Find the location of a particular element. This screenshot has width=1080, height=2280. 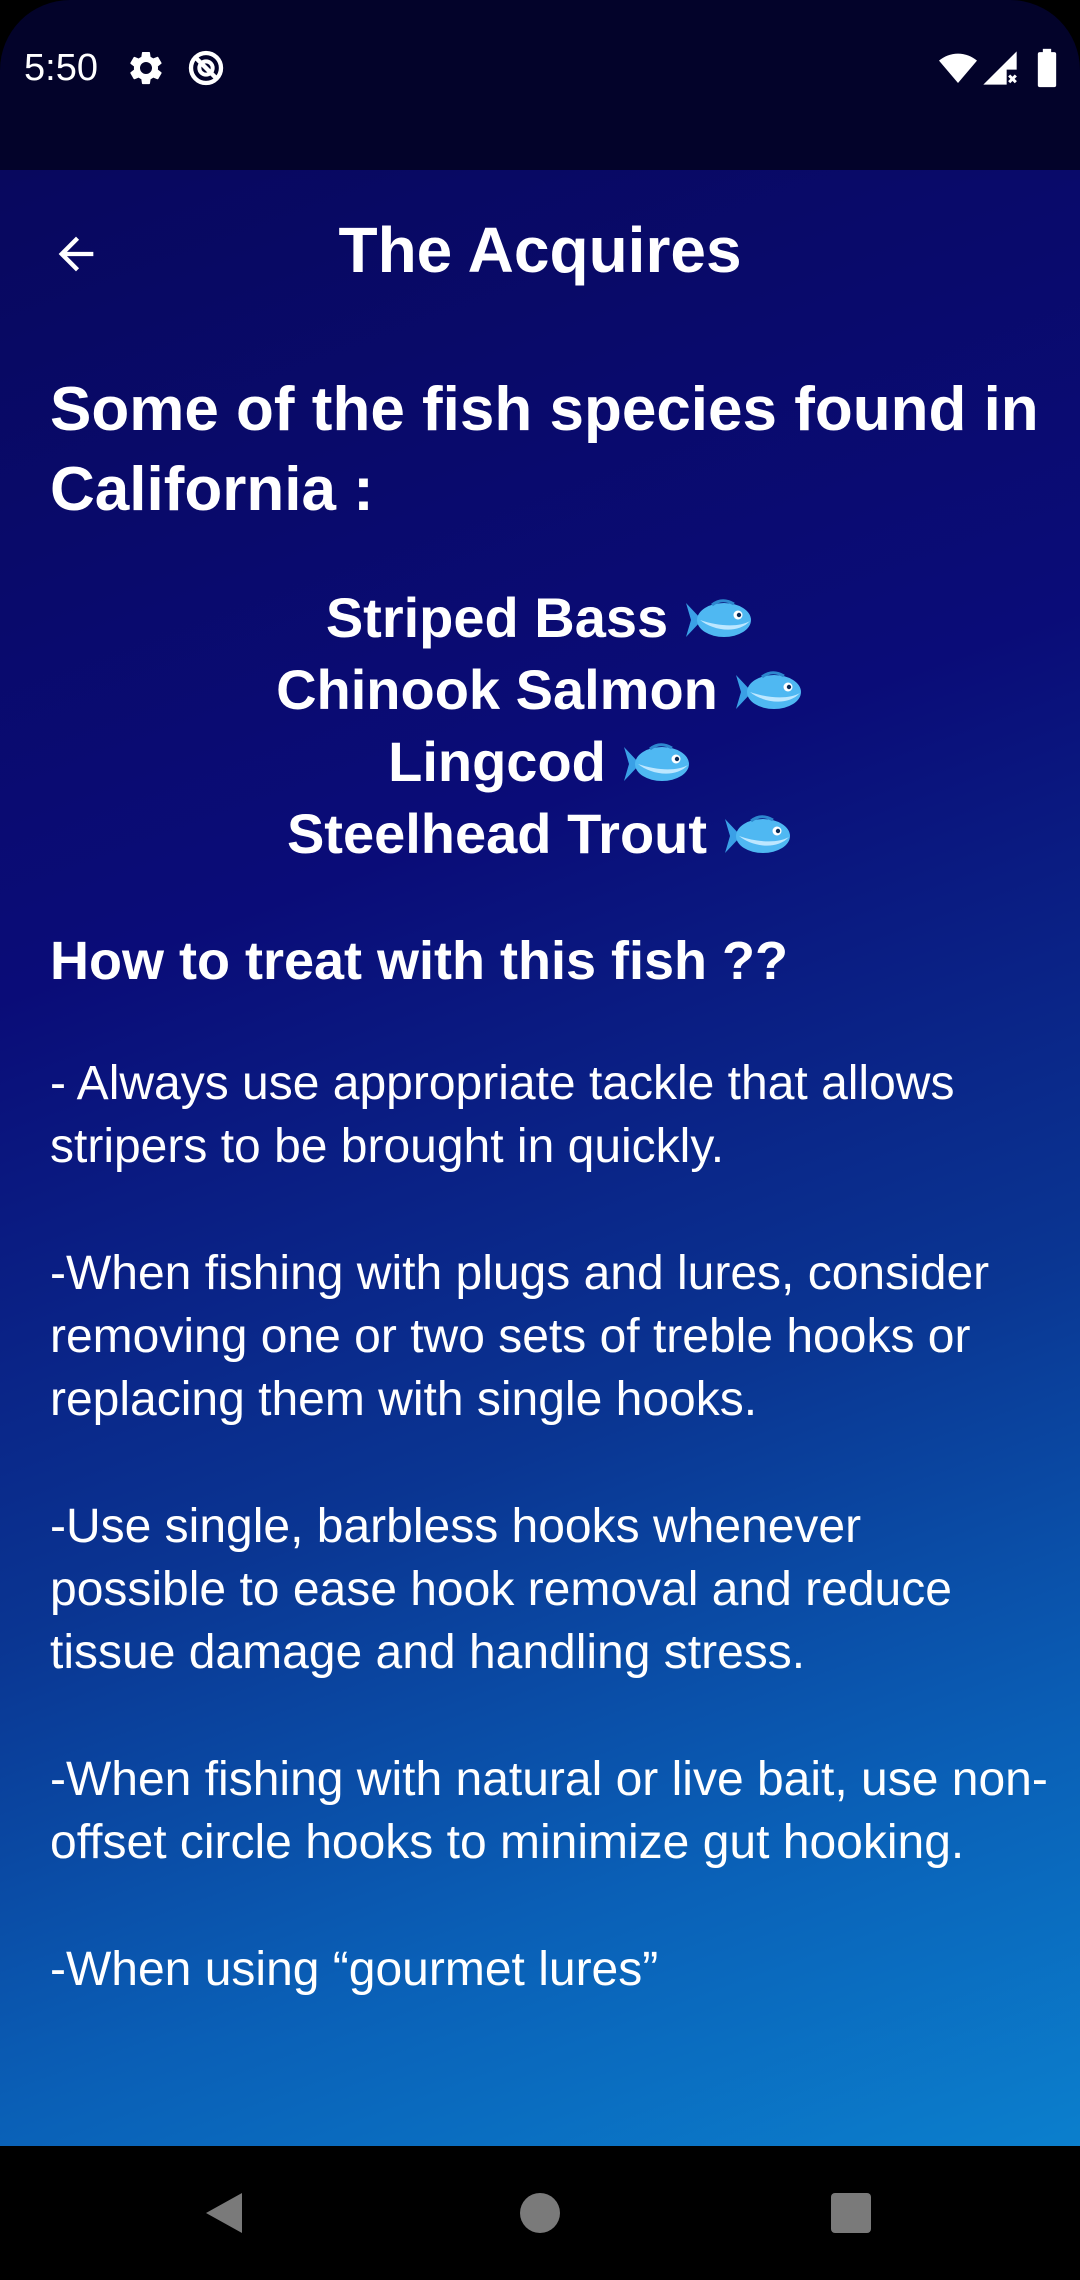

battery-icon is located at coordinates (1047, 68).